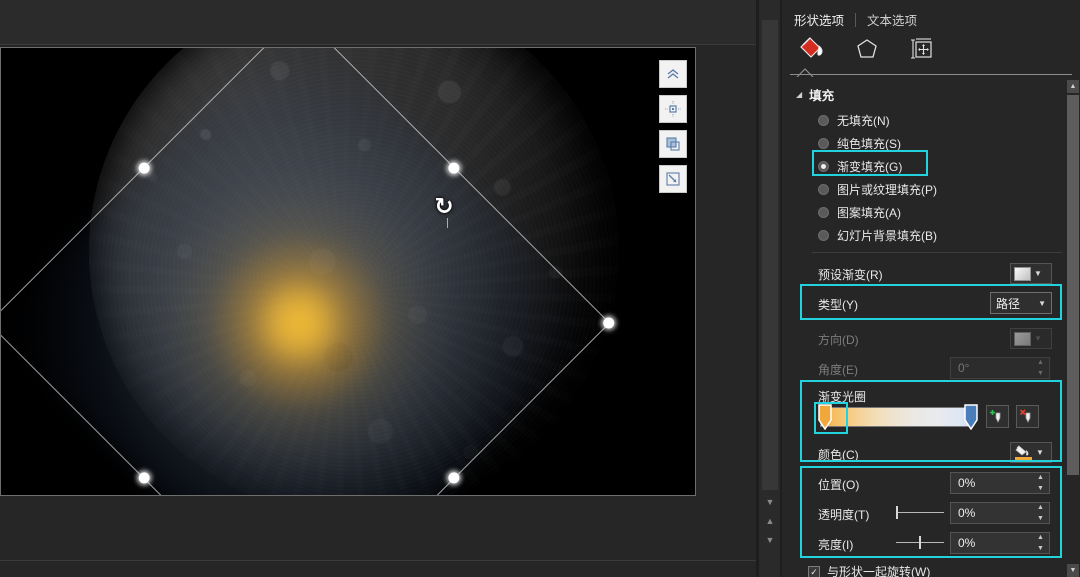  I want to click on gradient-position-label: 位置(O), so click(839, 485).